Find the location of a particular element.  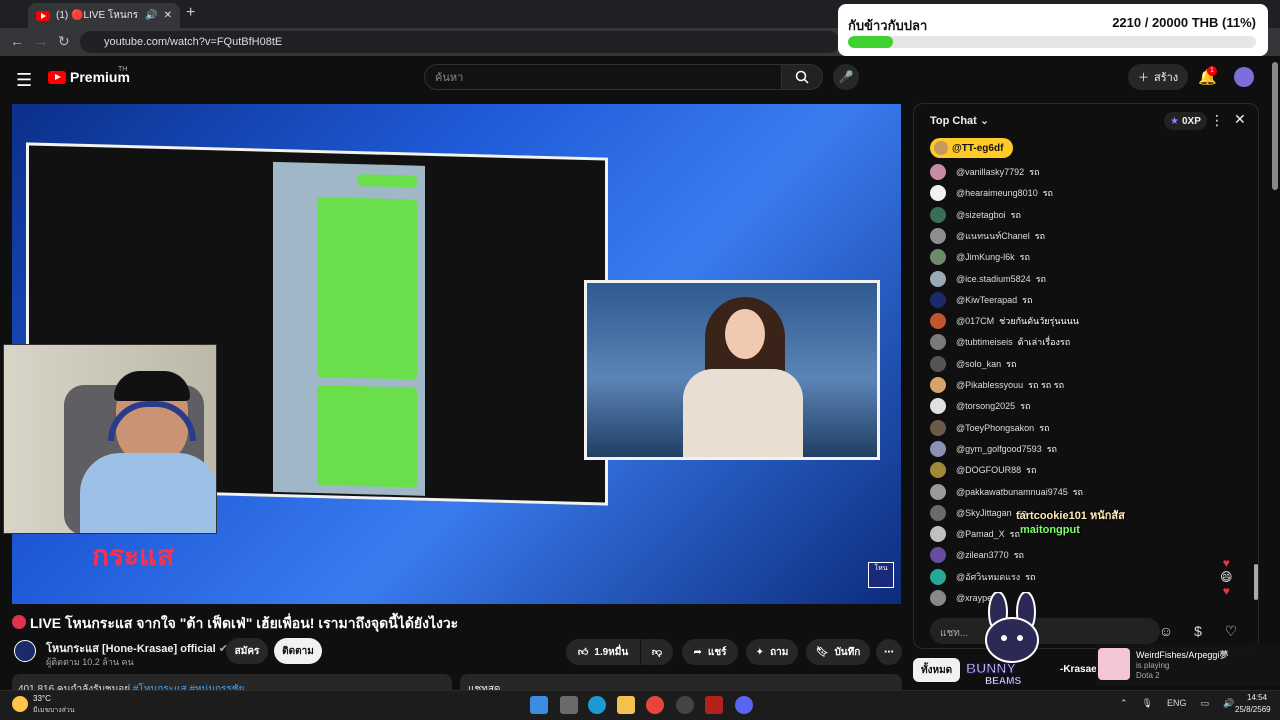

microphone-icon: 🎤 is located at coordinates (846, 77).